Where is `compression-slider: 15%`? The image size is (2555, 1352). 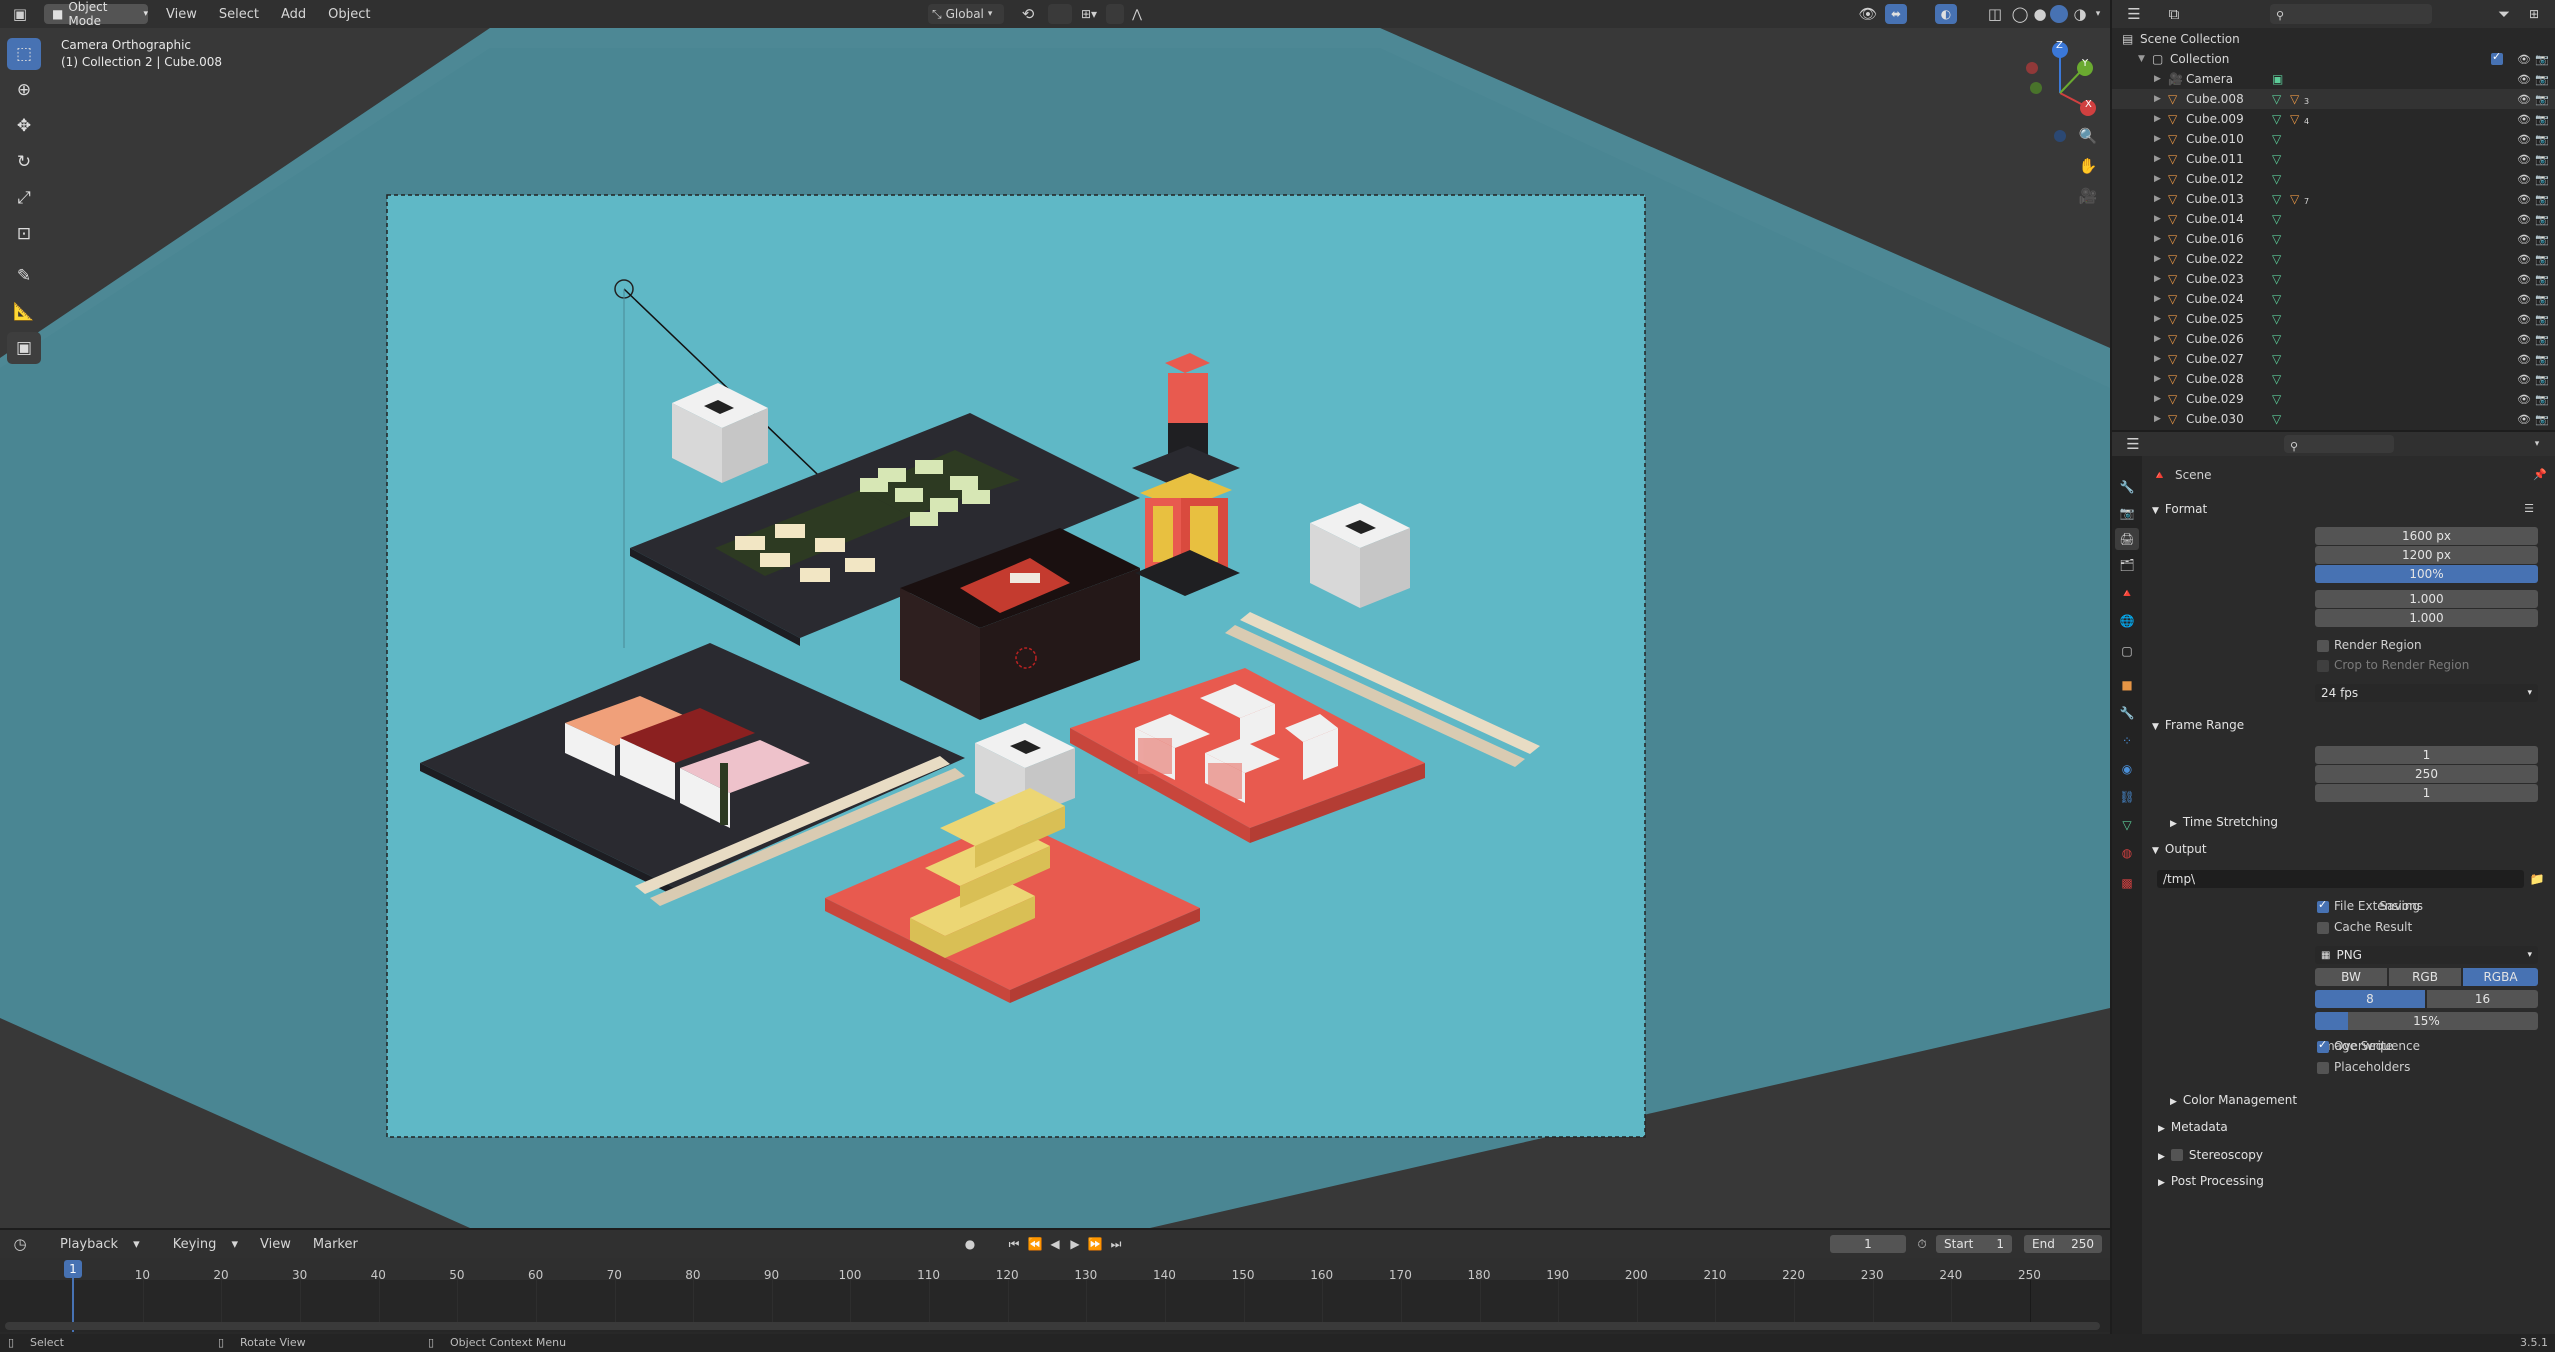 compression-slider: 15% is located at coordinates (2426, 1021).